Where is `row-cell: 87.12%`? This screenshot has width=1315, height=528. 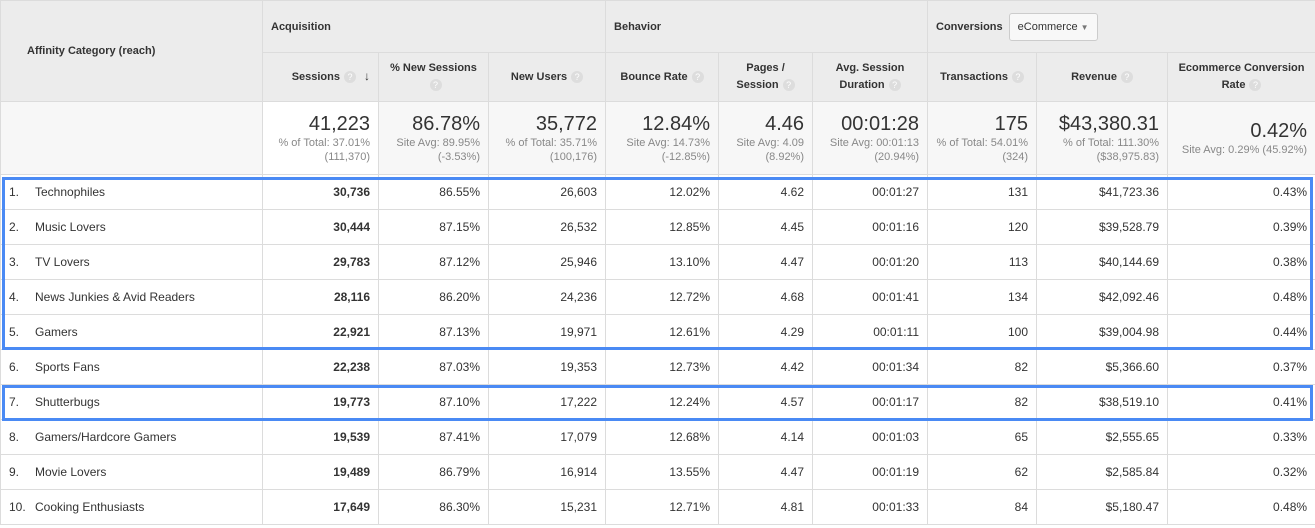
row-cell: 87.12% is located at coordinates (433, 262).